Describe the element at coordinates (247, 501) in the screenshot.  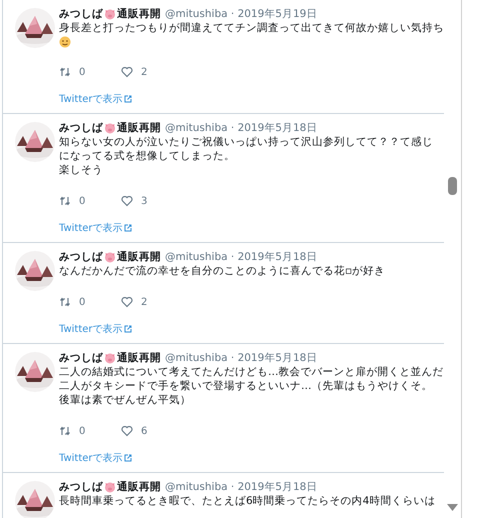
I see `tweet-text: 長時間車乗ってるとき暇で、たとえば6時間乗ってたらその内4時間くらいは` at that location.